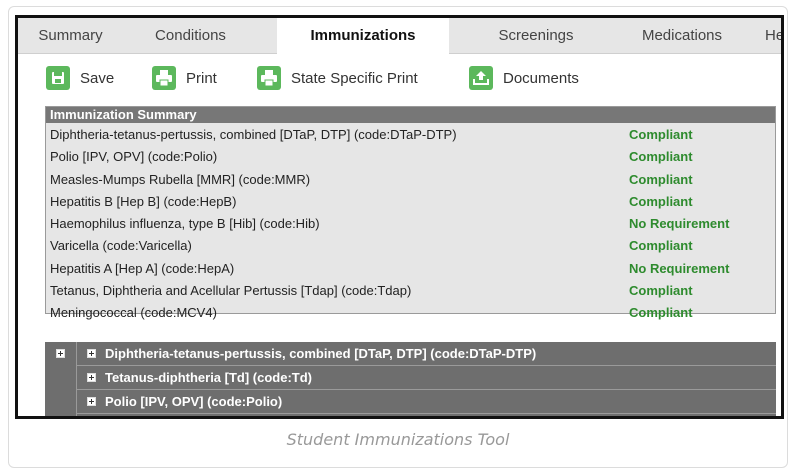  Describe the element at coordinates (363, 36) in the screenshot. I see `tab-immunizations: Immunizations` at that location.